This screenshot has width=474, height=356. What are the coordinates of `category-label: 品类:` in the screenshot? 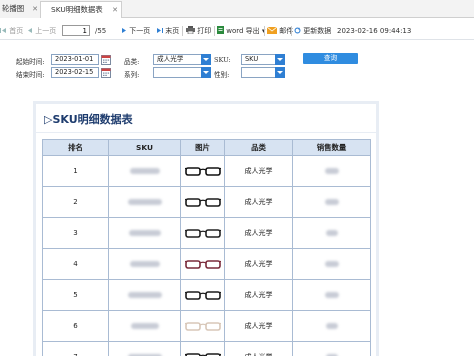 It's located at (132, 62).